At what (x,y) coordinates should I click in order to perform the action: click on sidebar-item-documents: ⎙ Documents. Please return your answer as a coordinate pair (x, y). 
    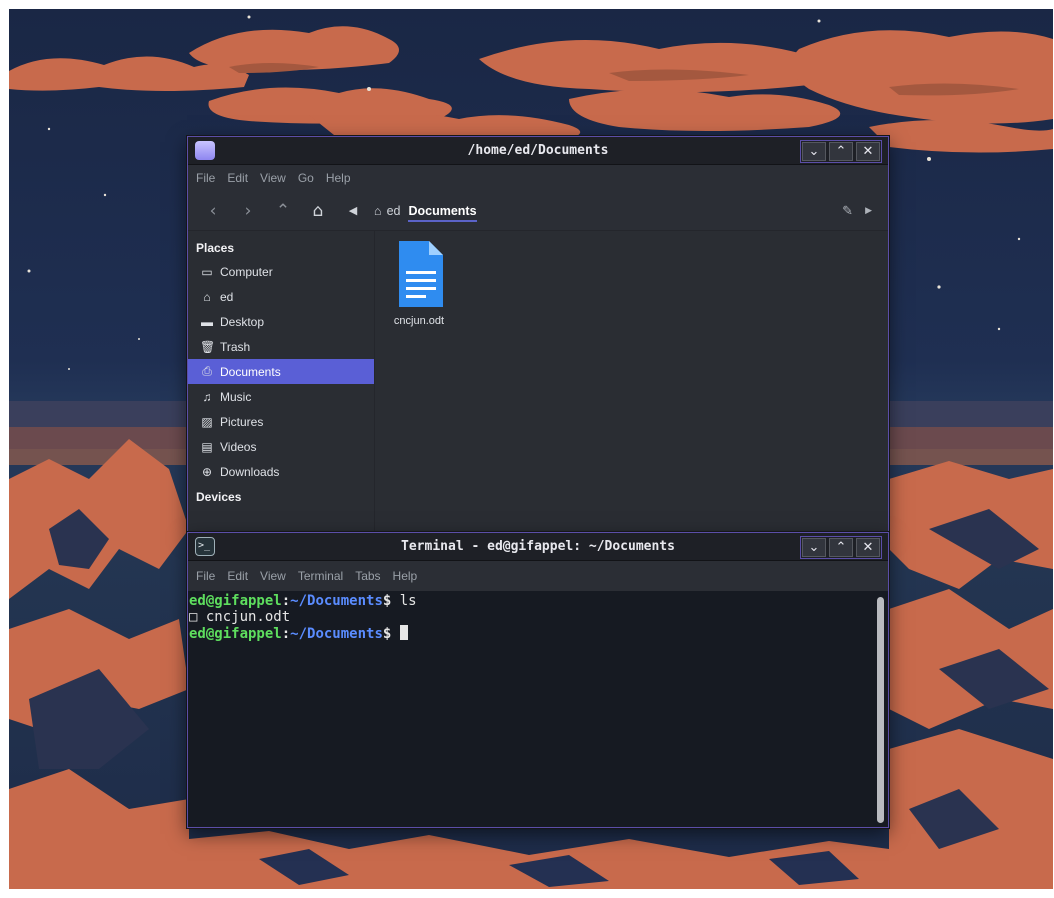
    Looking at the image, I should click on (281, 371).